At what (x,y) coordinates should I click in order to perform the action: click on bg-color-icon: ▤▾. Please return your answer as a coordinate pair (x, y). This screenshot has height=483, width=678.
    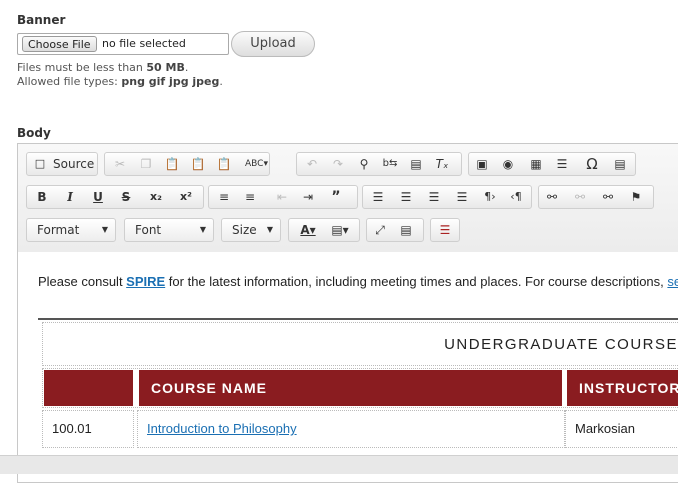
    Looking at the image, I should click on (340, 230).